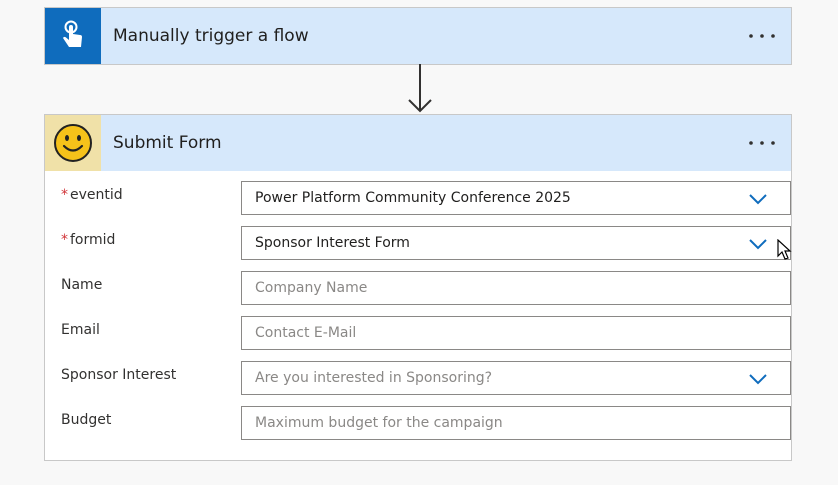 The height and width of the screenshot is (485, 838). I want to click on trigger-more-button, so click(762, 36).